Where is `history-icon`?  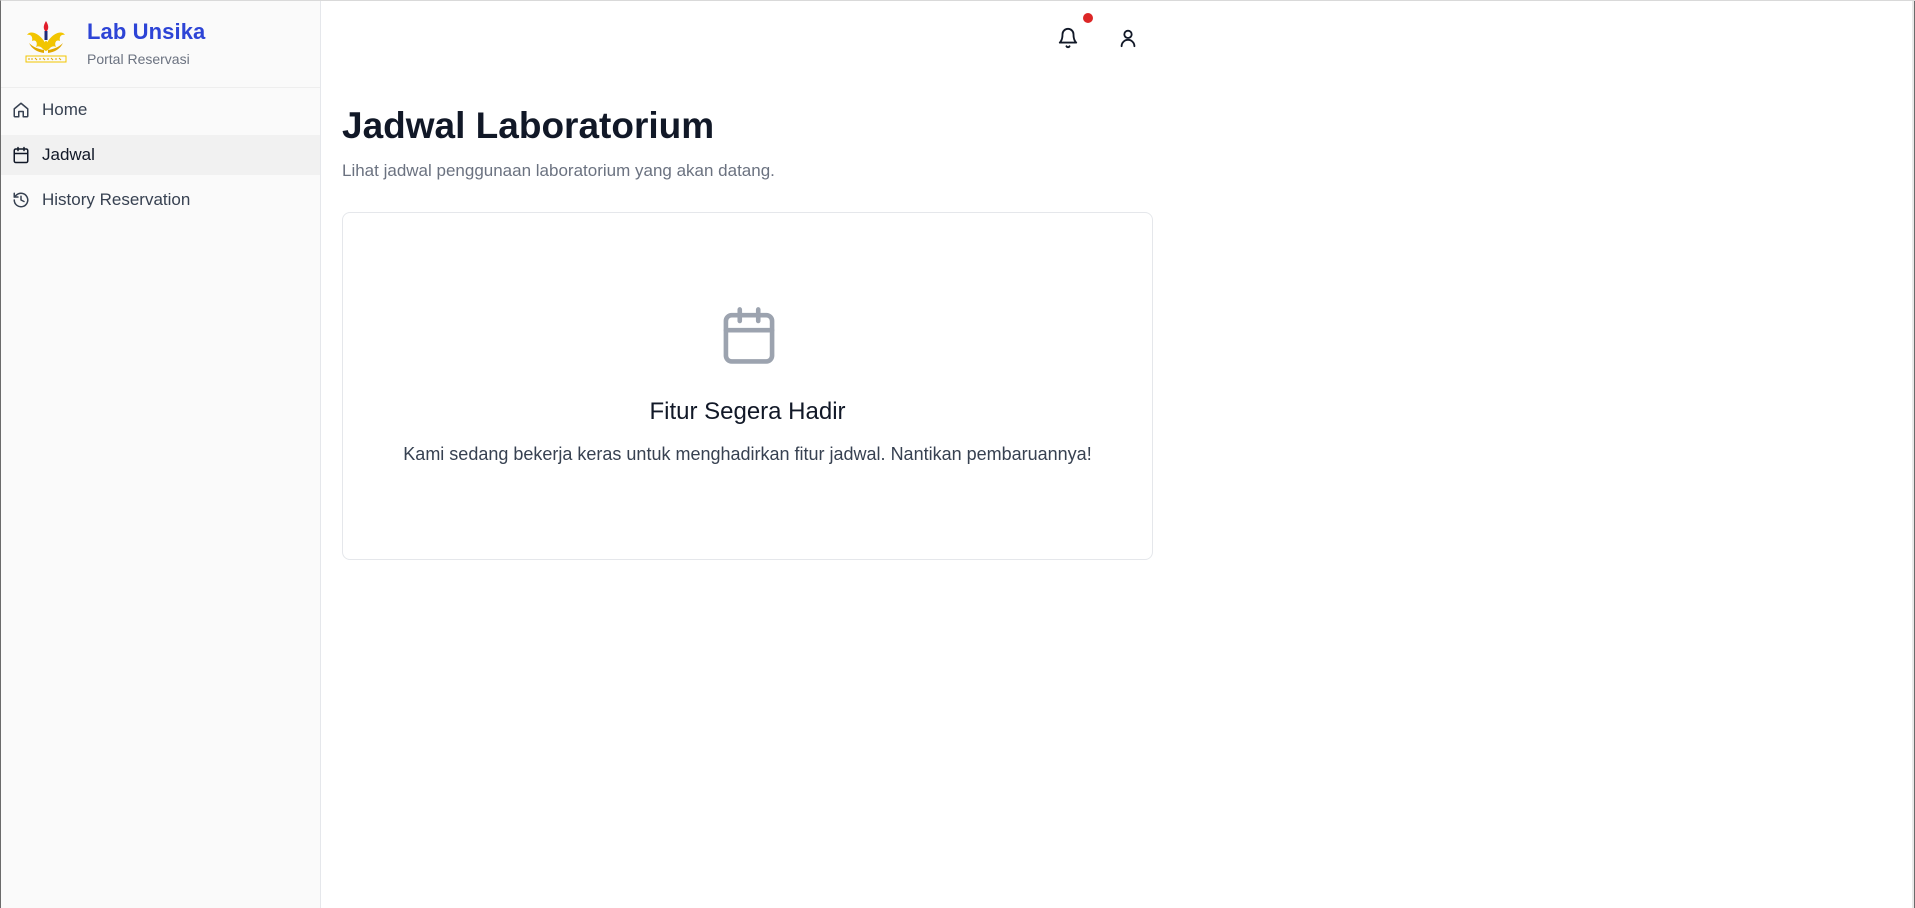 history-icon is located at coordinates (21, 200).